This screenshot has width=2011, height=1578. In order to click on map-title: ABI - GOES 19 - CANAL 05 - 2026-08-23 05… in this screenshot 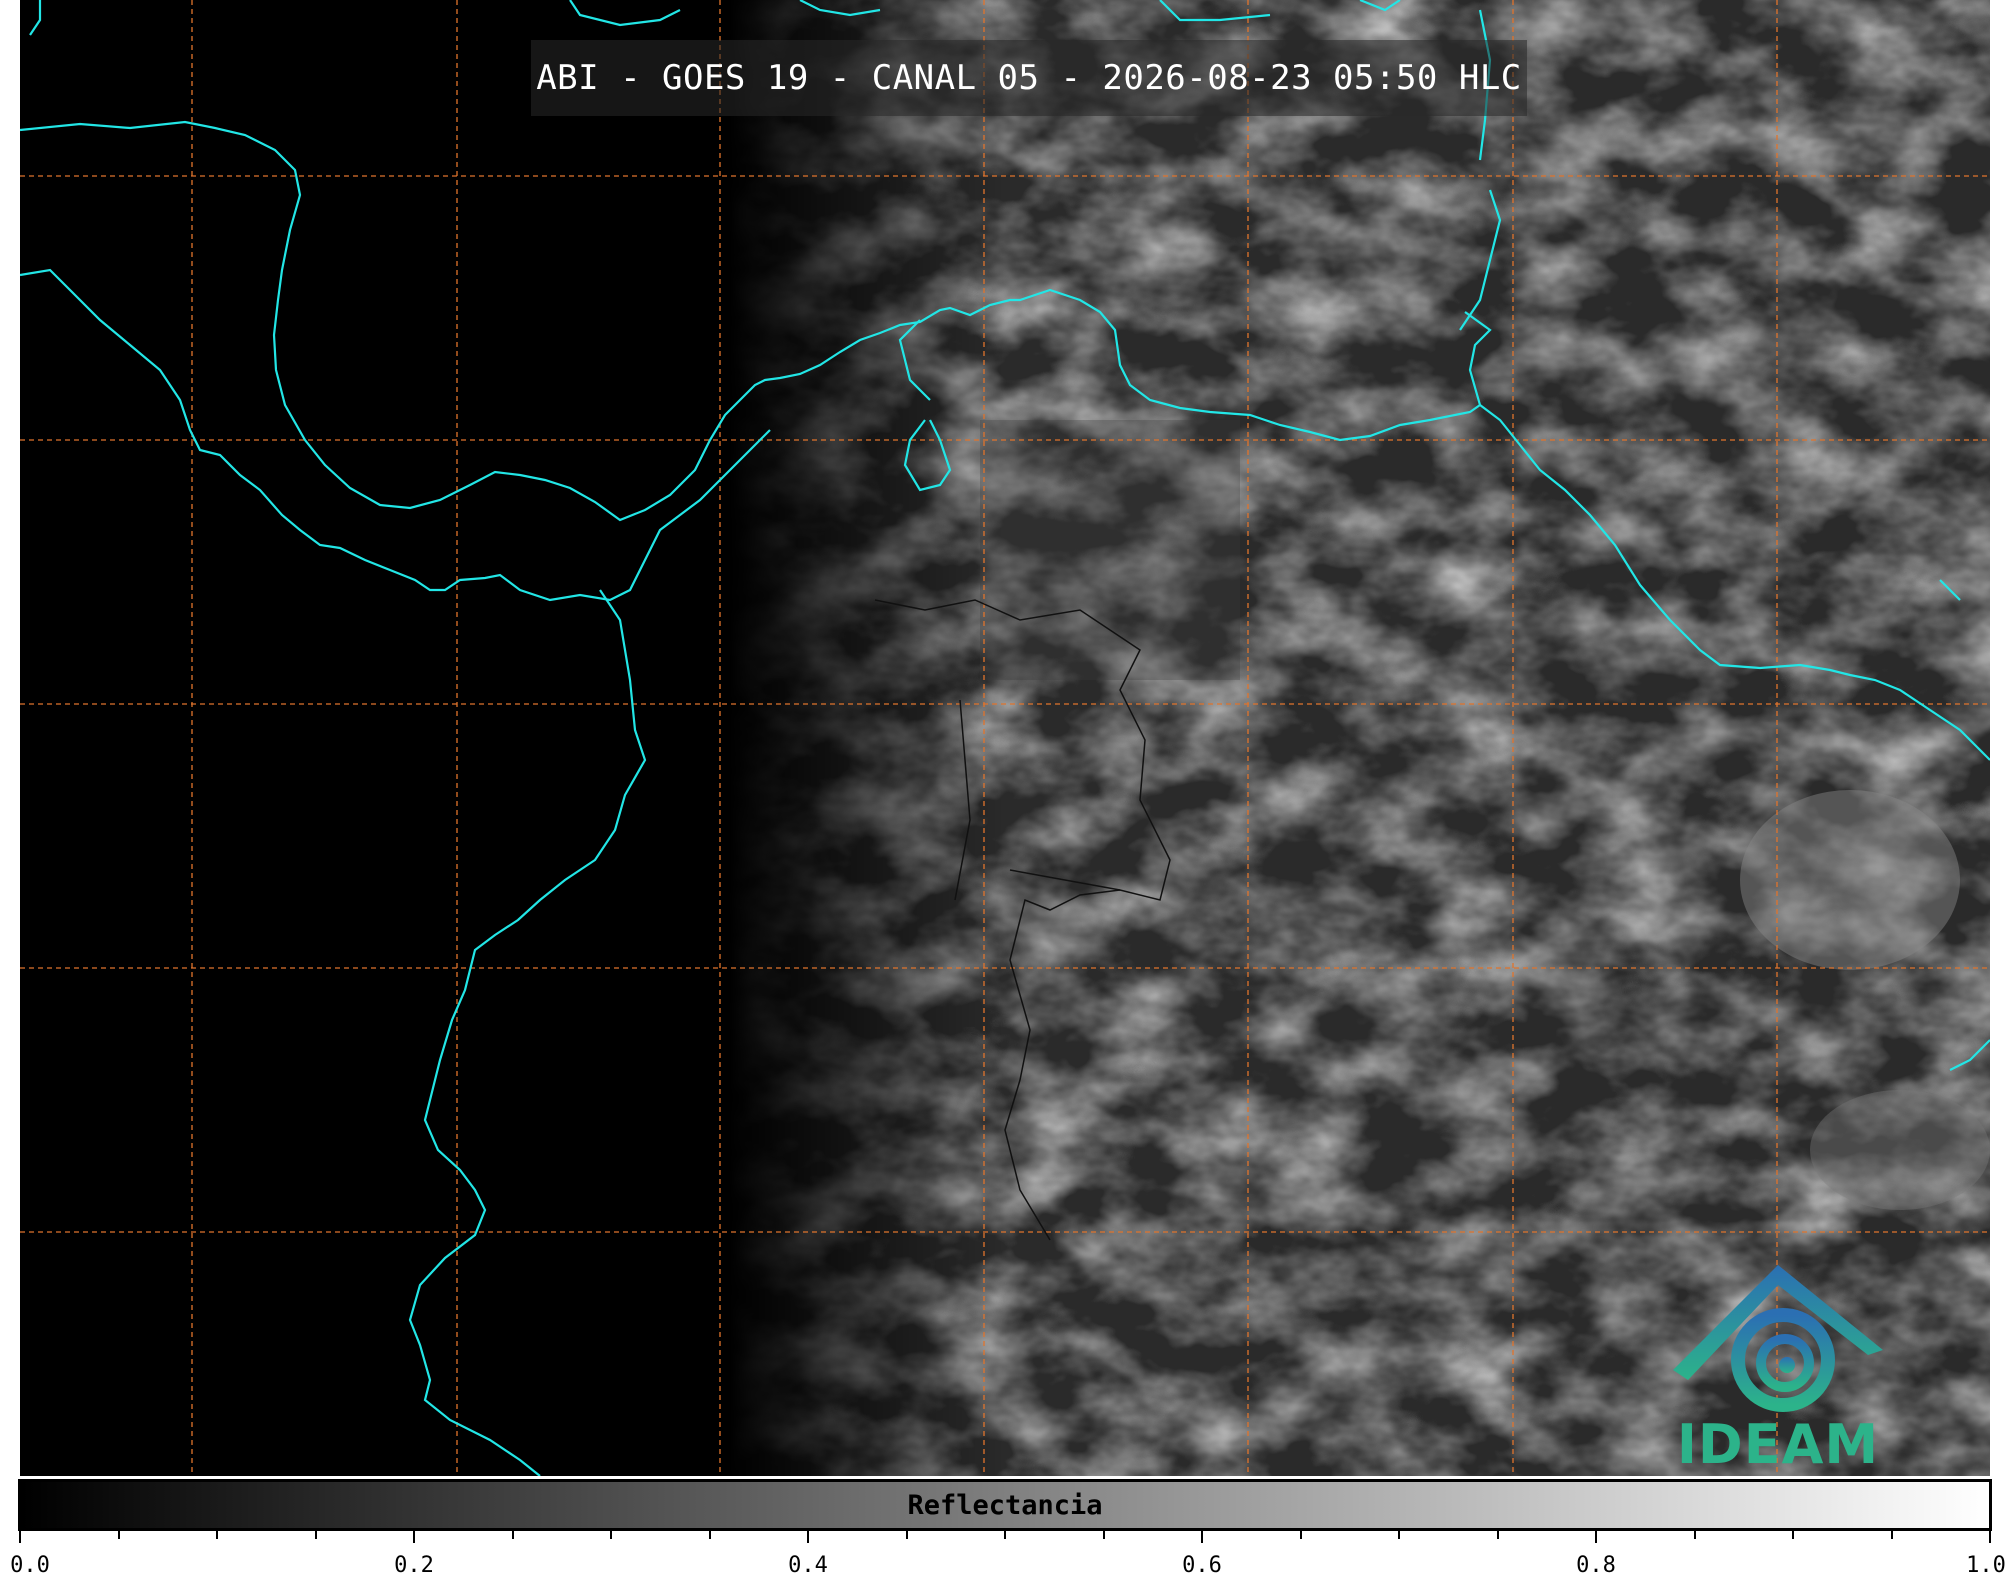, I will do `click(1029, 78)`.